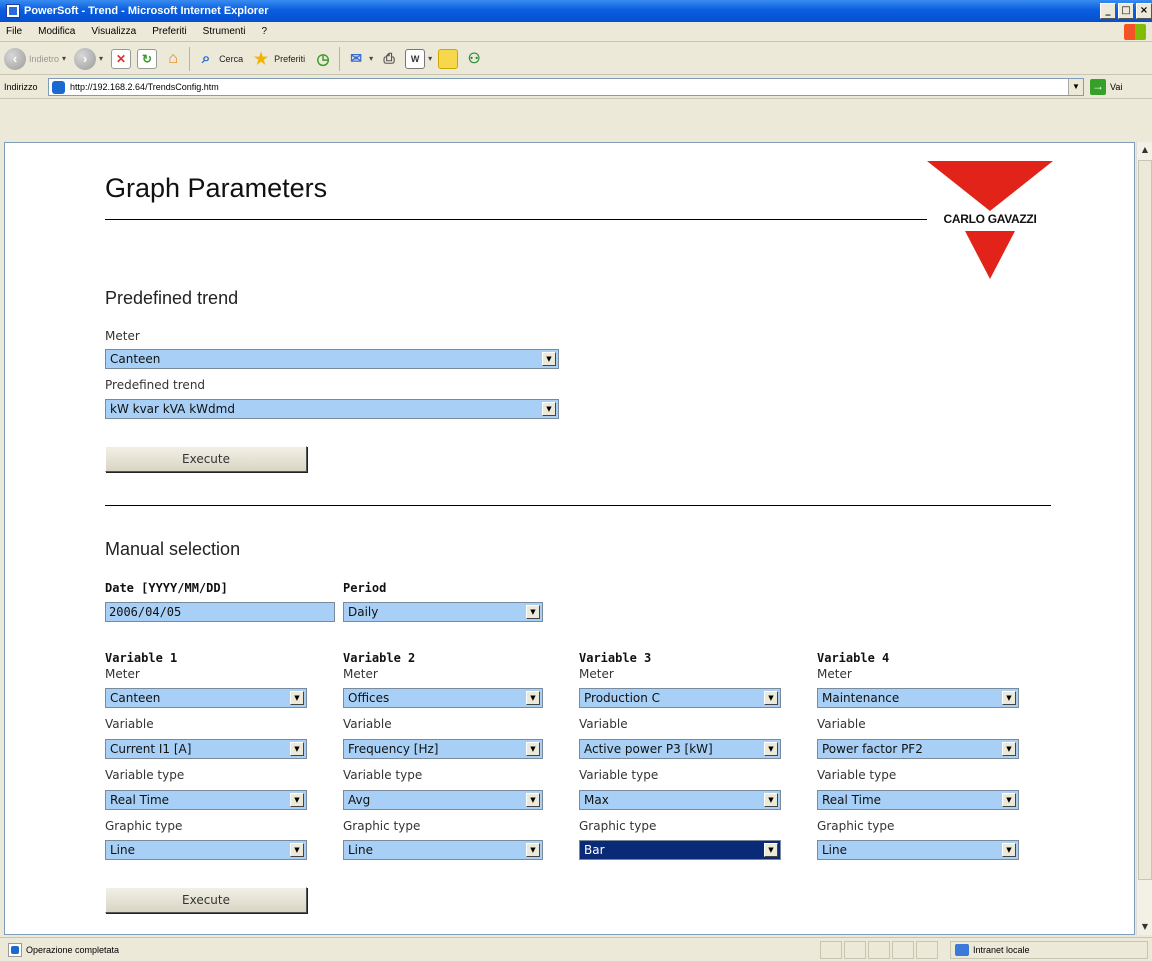 The height and width of the screenshot is (961, 1152). I want to click on variable-3-meter-select: Production C ▼, so click(680, 698).